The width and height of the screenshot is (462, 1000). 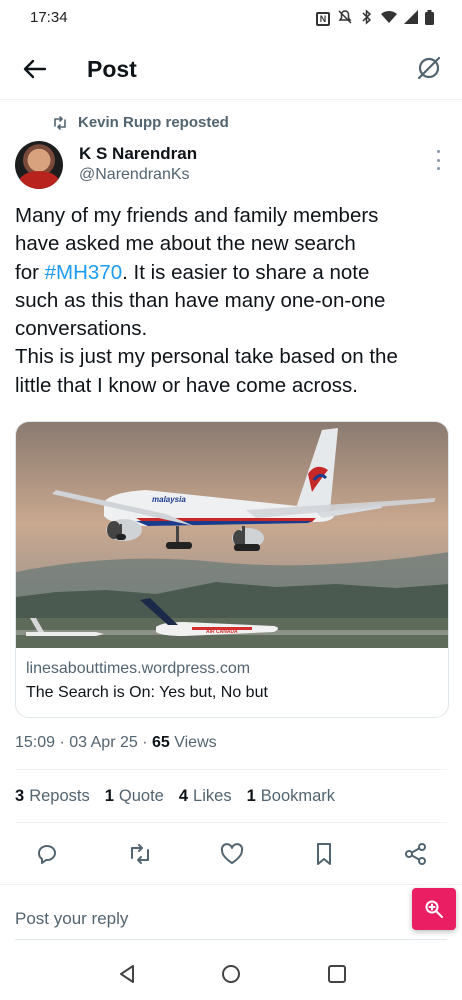 I want to click on bookmark-count: 1, so click(x=251, y=796).